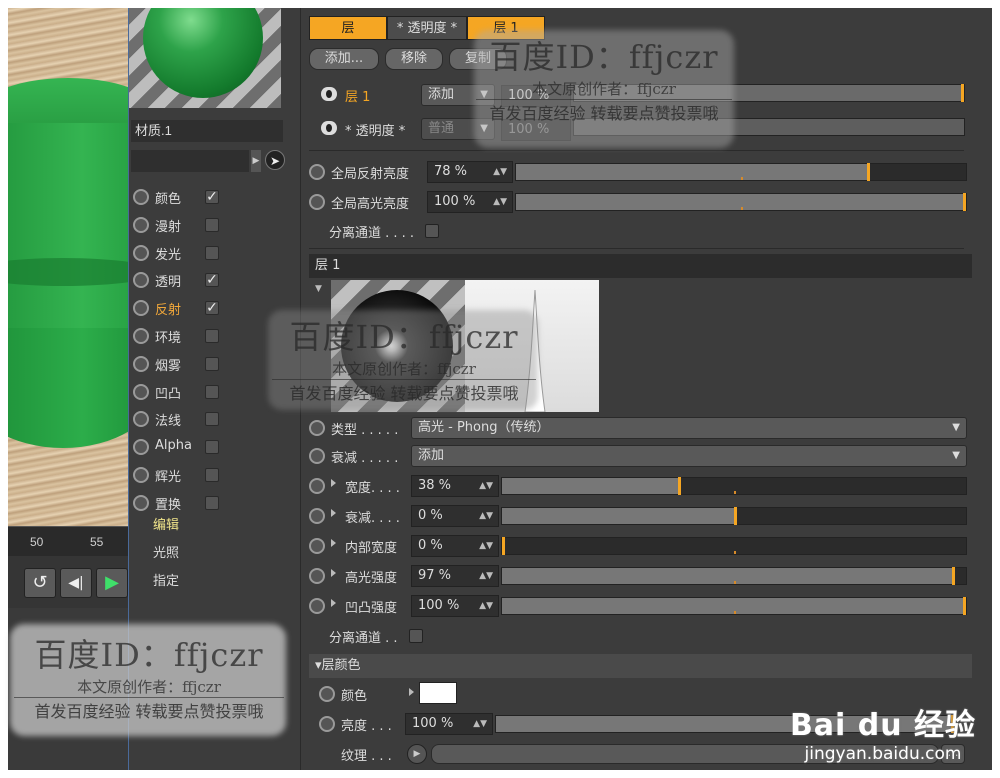 This screenshot has height=778, width=1000. Describe the element at coordinates (213, 419) in the screenshot. I see `channel-row: 法线` at that location.